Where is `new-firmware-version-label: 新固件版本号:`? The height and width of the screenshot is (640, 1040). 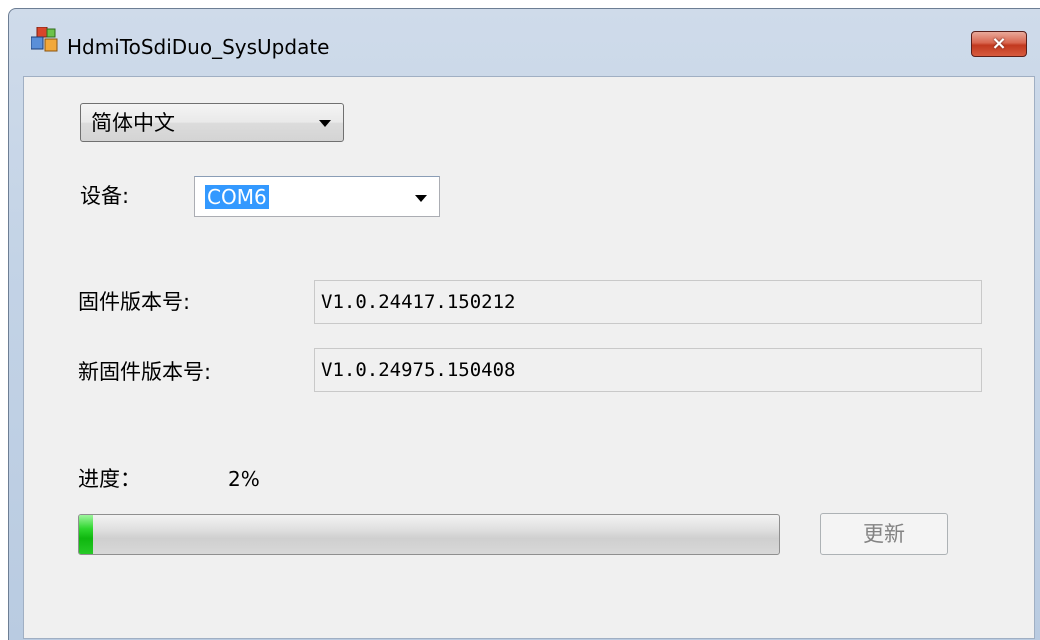 new-firmware-version-label: 新固件版本号: is located at coordinates (145, 372).